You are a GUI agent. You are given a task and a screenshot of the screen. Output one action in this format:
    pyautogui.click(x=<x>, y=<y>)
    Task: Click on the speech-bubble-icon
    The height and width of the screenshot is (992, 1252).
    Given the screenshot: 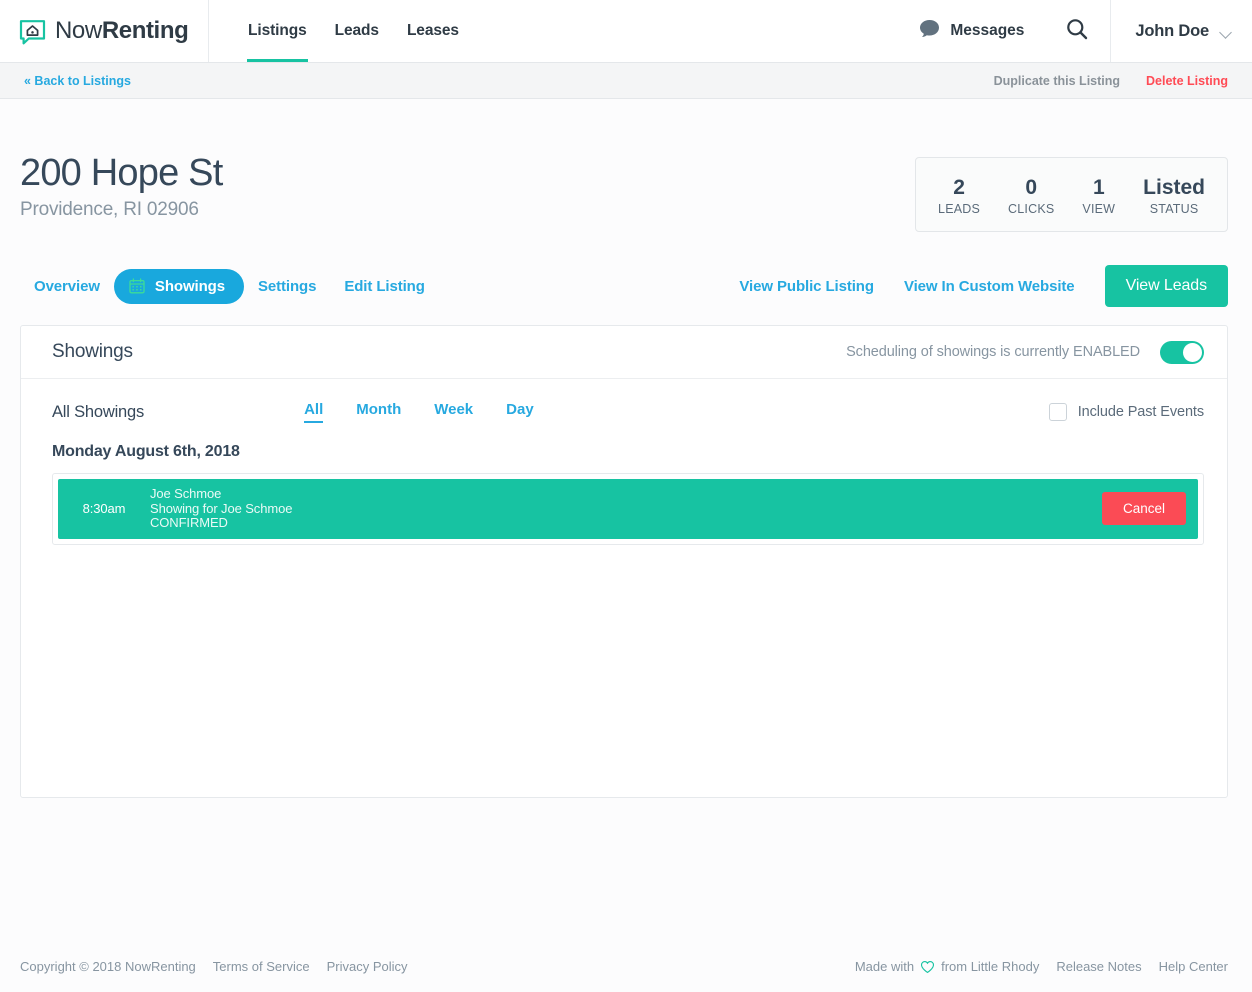 What is the action you would take?
    pyautogui.click(x=929, y=31)
    